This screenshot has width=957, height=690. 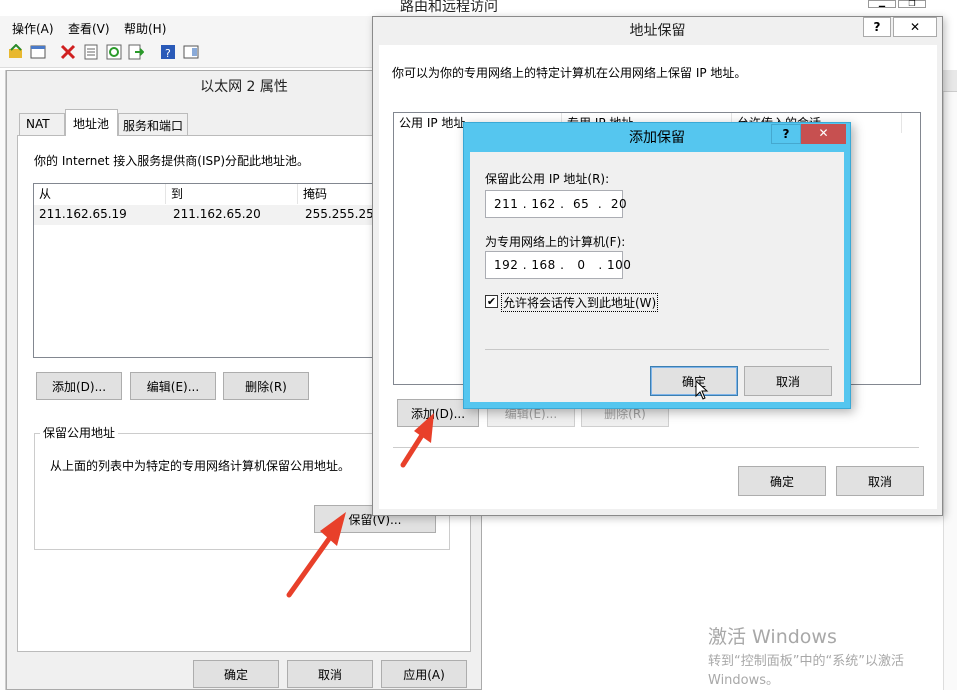 I want to click on activation-watermark-title: 激活 Windows, so click(x=772, y=637).